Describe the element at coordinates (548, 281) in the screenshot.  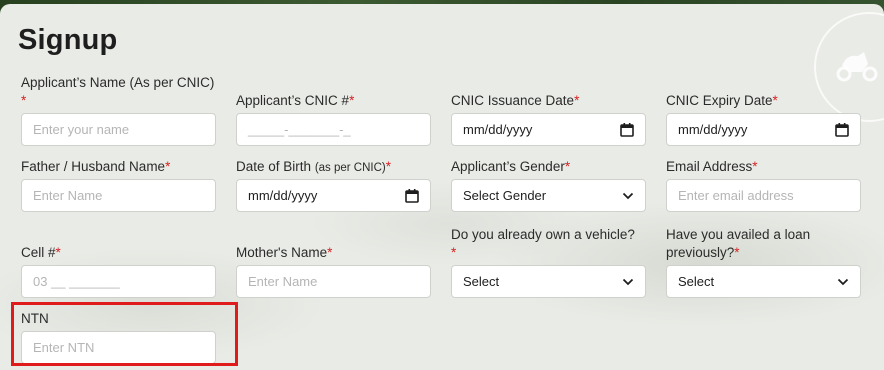
I see `own-vehicle-select: Select` at that location.